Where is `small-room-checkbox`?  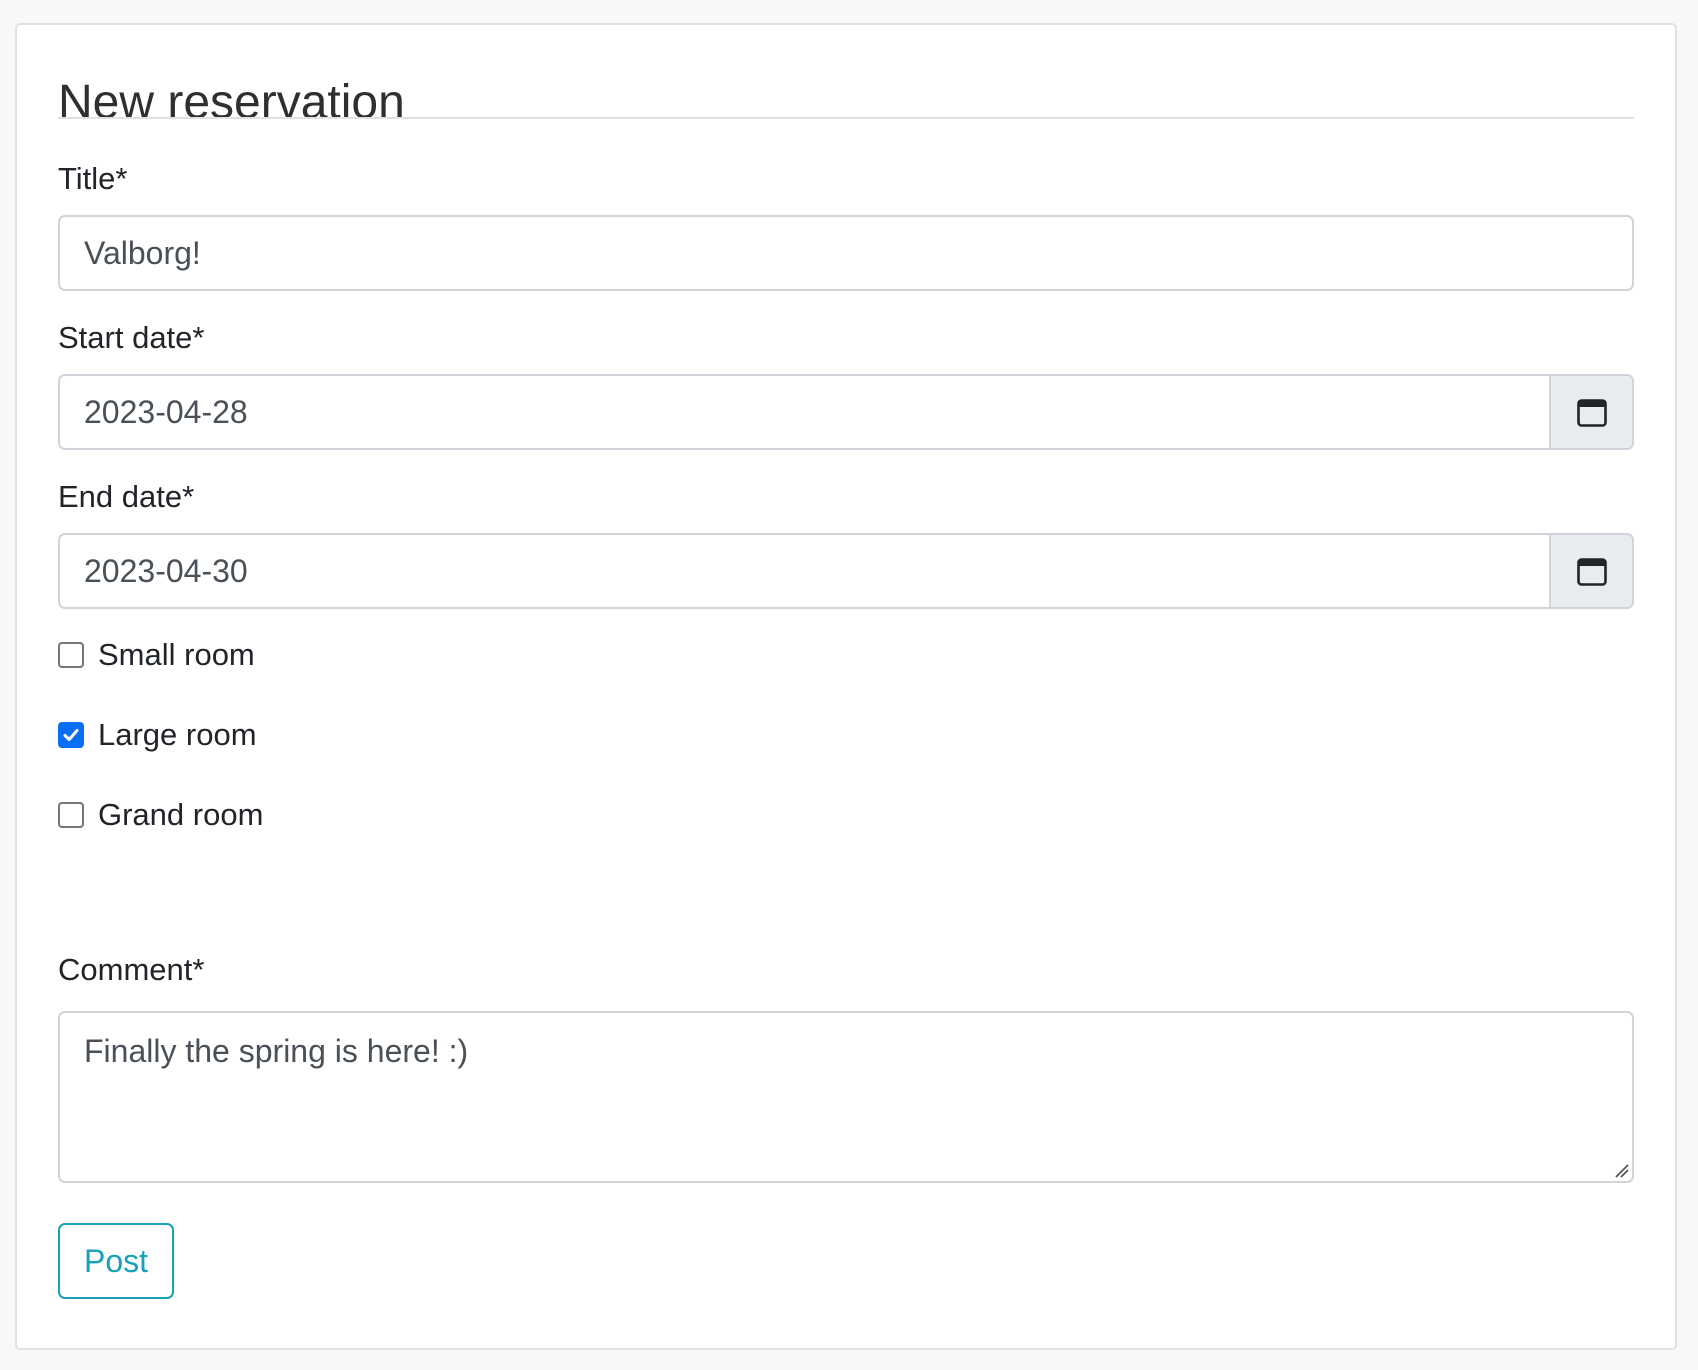 small-room-checkbox is located at coordinates (71, 655).